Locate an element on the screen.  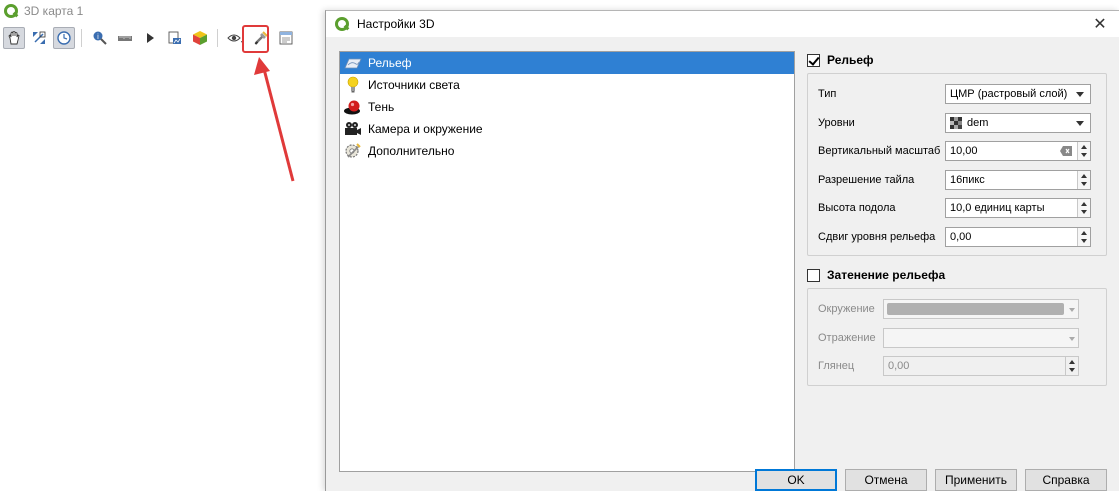
nav-item-label: Рельеф is located at coordinates (390, 63).